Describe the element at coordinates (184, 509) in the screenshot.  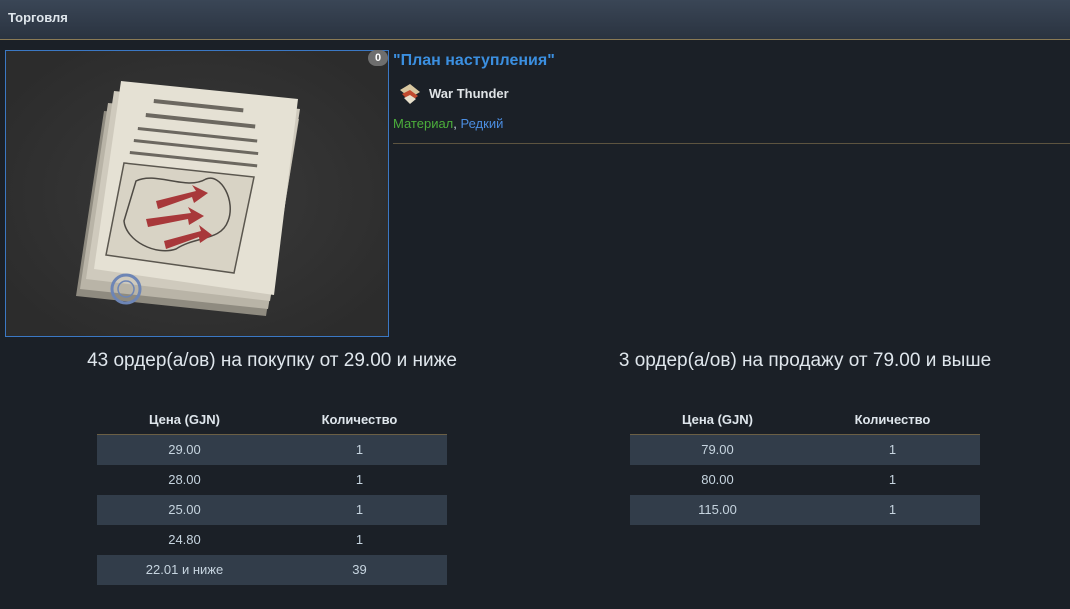
I see `cell-price: 25.00` at that location.